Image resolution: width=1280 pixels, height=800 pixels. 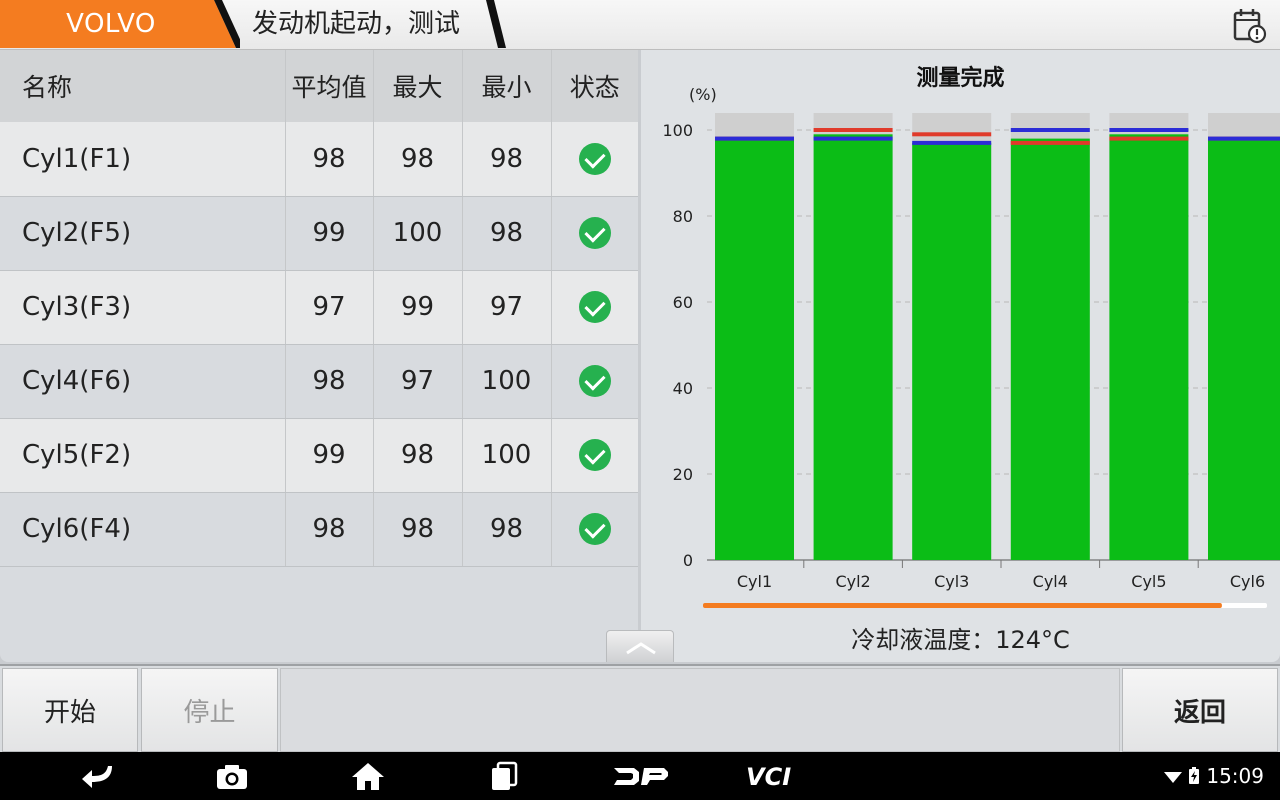 I want to click on table-row: Cyl3(F3) 97 99 97, so click(x=319, y=307).